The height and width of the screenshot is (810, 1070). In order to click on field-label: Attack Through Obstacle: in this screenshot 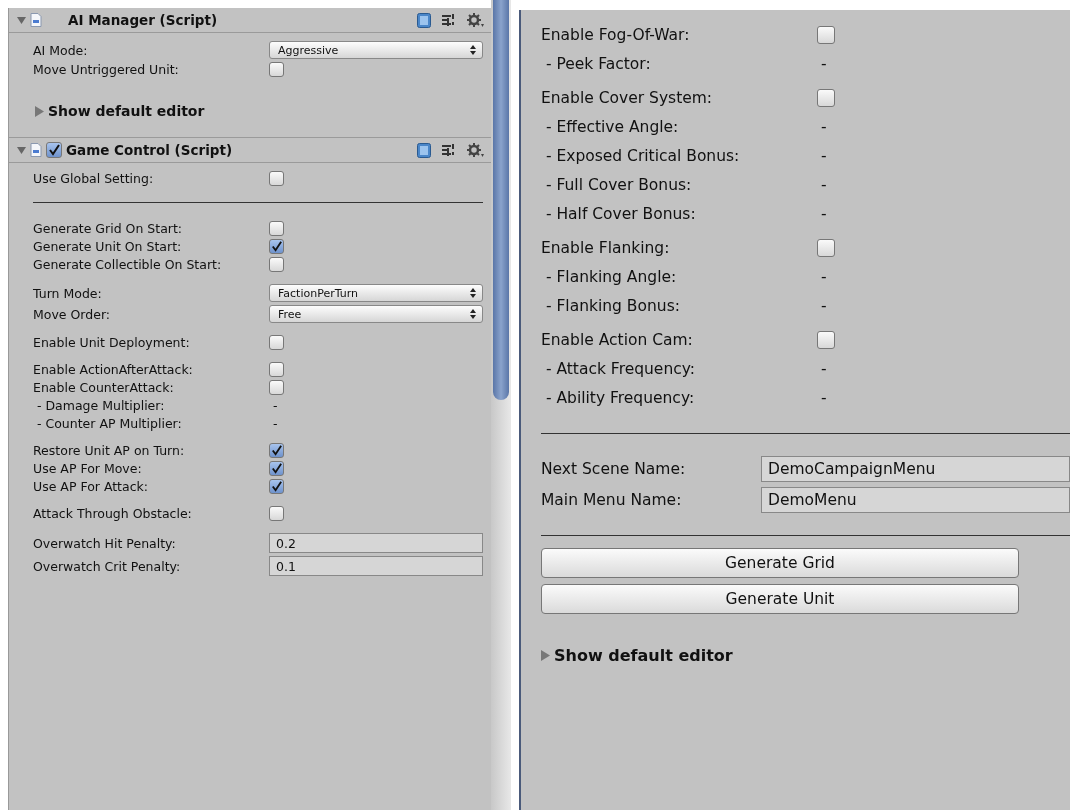, I will do `click(113, 513)`.